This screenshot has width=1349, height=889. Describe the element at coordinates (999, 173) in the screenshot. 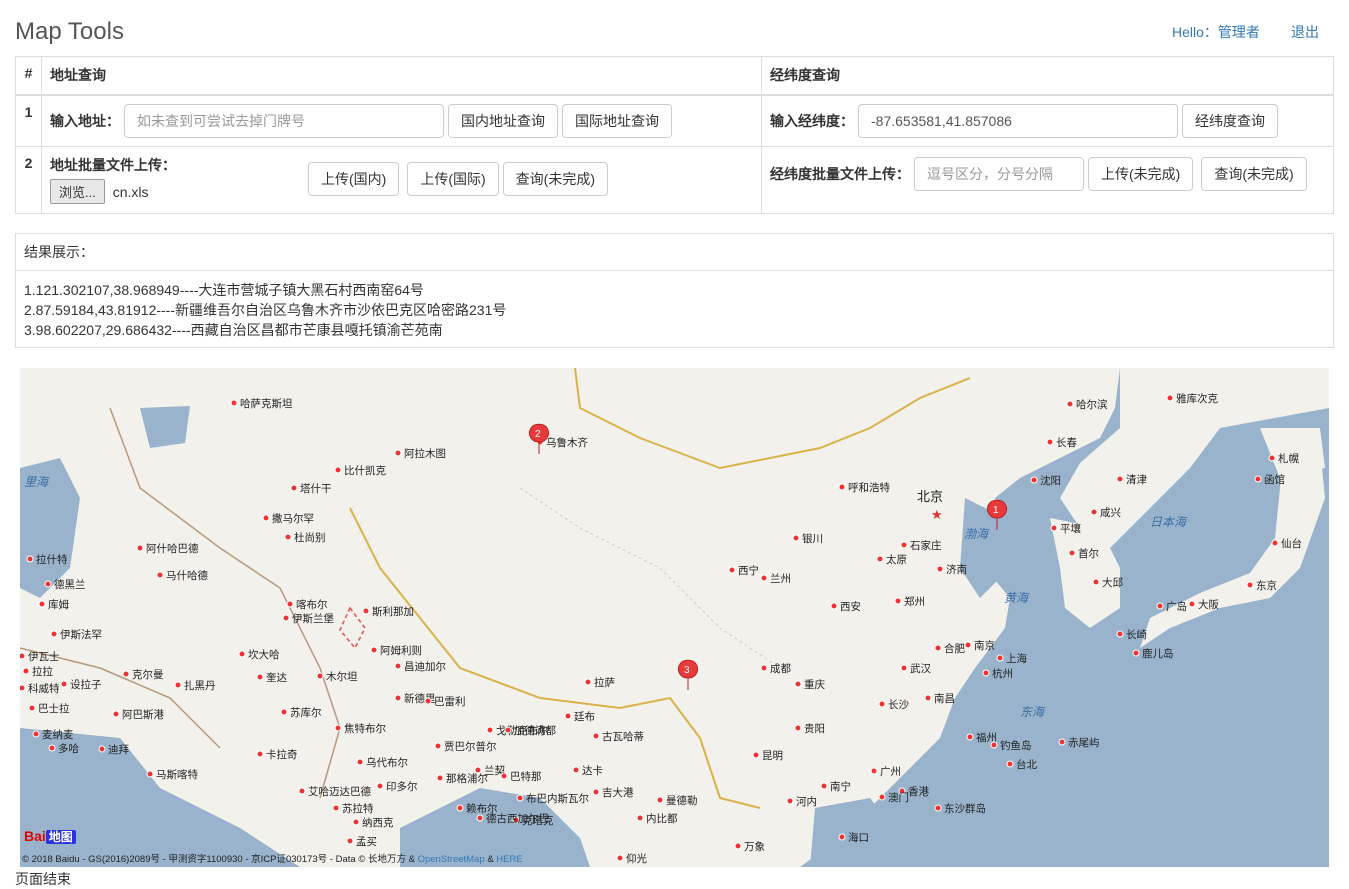

I see `latlng-batch-input: 逗号区分，分号分隔` at that location.